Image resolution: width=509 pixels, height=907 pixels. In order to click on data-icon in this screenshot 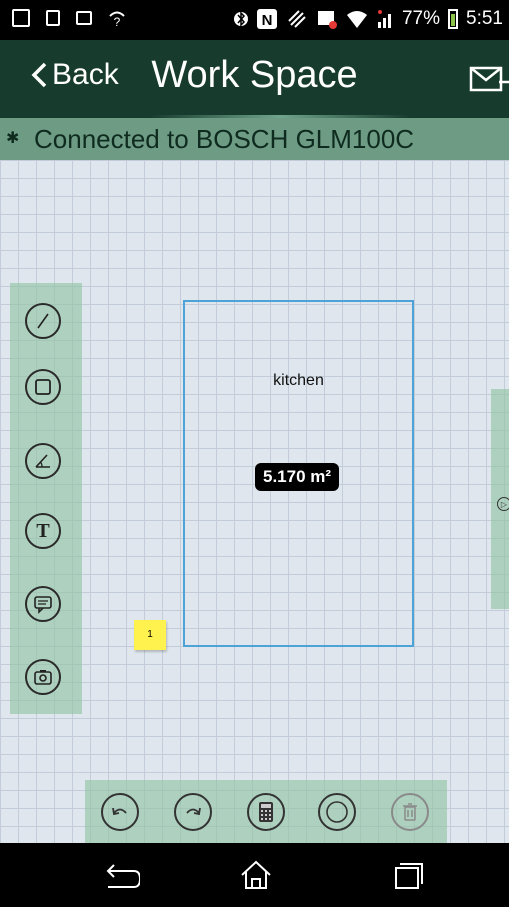, I will do `click(327, 20)`.